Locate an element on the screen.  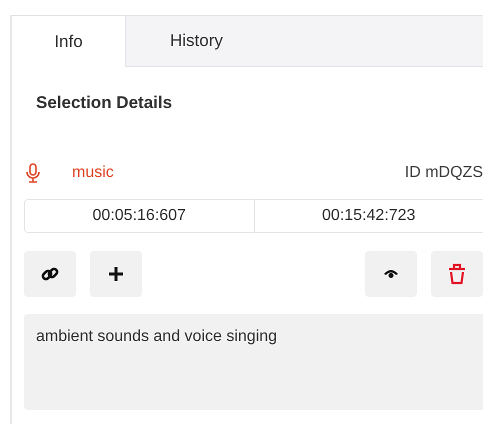
link-icon is located at coordinates (50, 274).